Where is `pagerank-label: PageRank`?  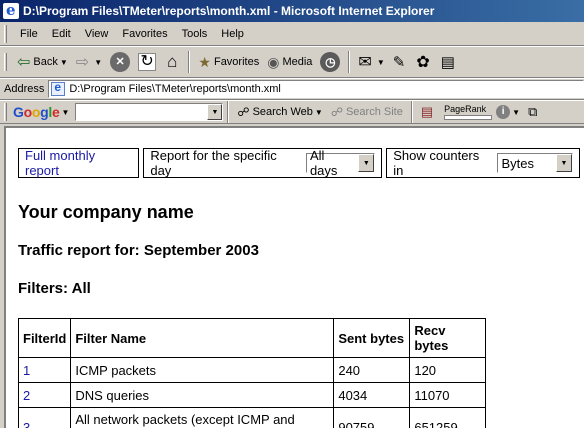
pagerank-label: PageRank is located at coordinates (465, 109).